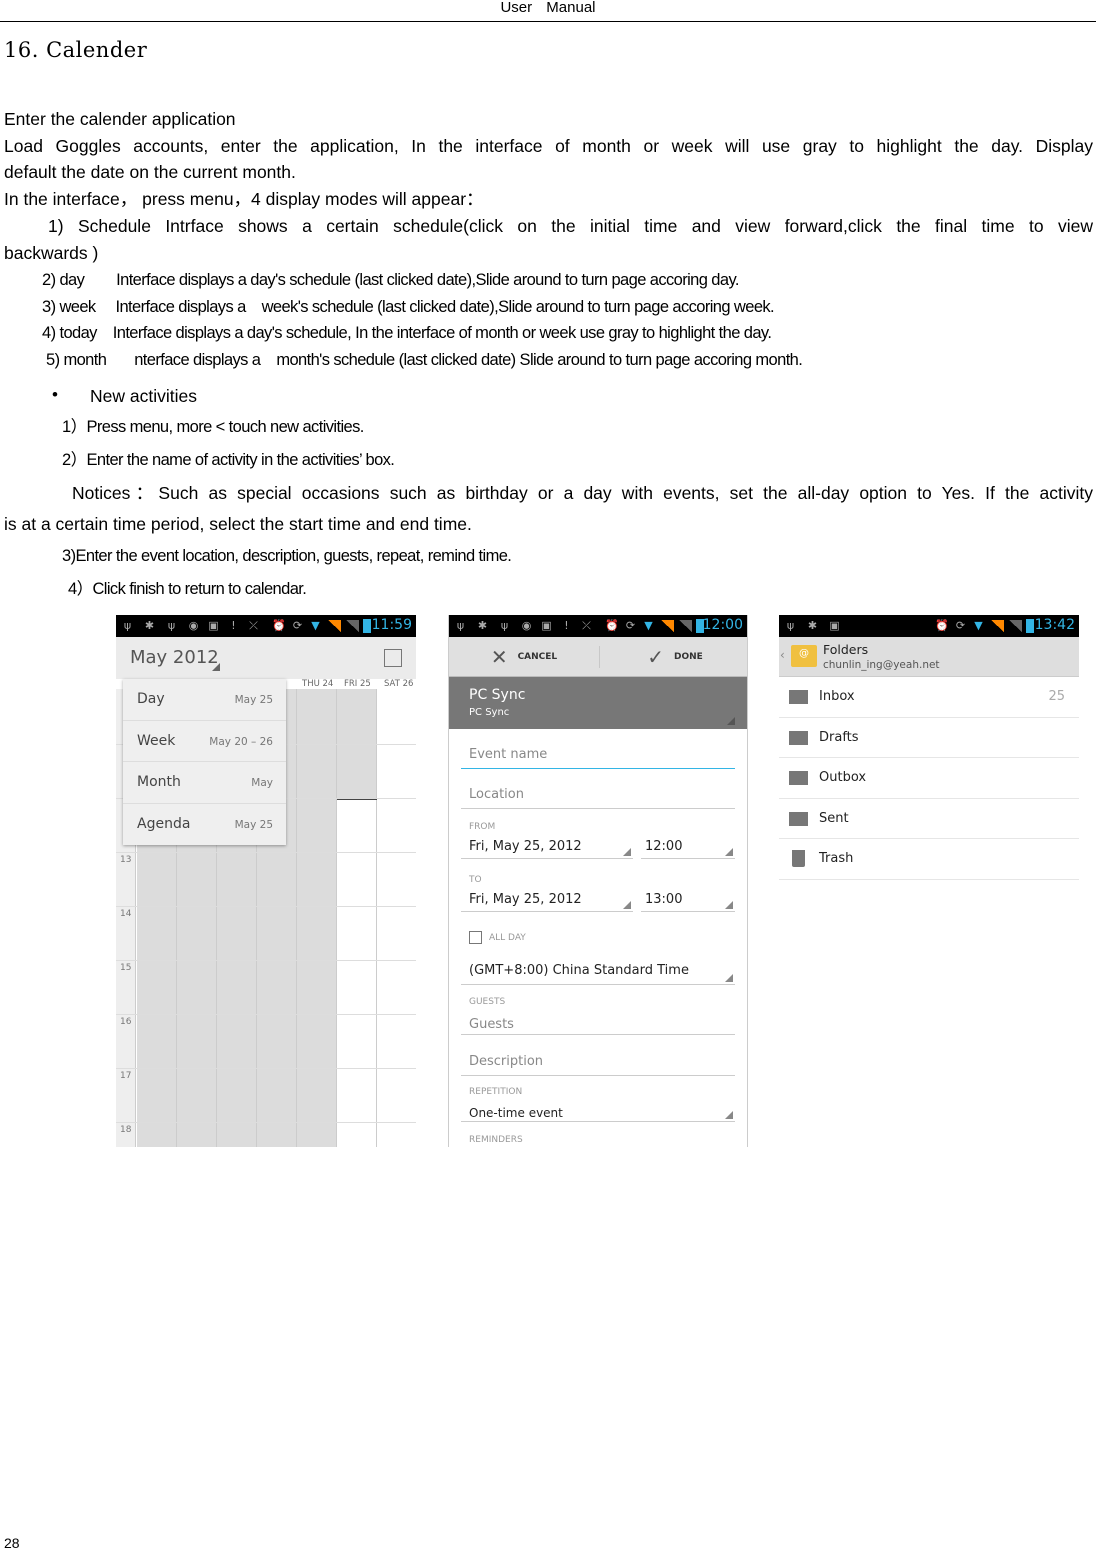  I want to click on menu-item-day: Day May 25, so click(204, 700).